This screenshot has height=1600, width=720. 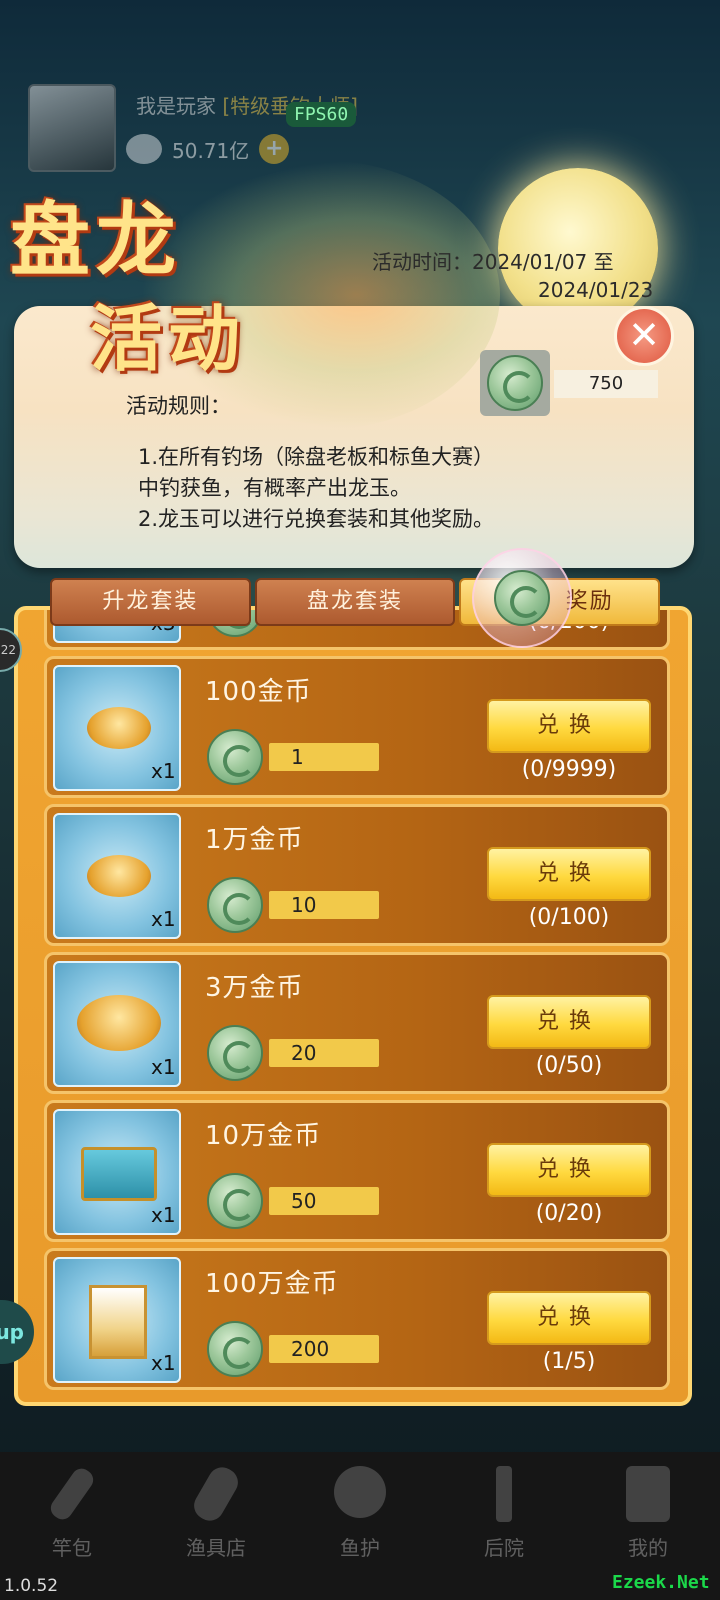 I want to click on redeem-progress: (0/50), so click(x=569, y=1065).